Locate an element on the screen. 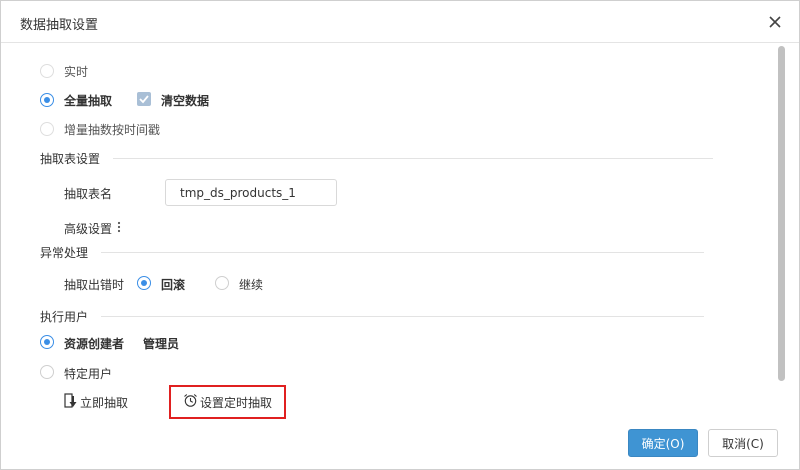  extract-now-button: 立即抽取 is located at coordinates (96, 402).